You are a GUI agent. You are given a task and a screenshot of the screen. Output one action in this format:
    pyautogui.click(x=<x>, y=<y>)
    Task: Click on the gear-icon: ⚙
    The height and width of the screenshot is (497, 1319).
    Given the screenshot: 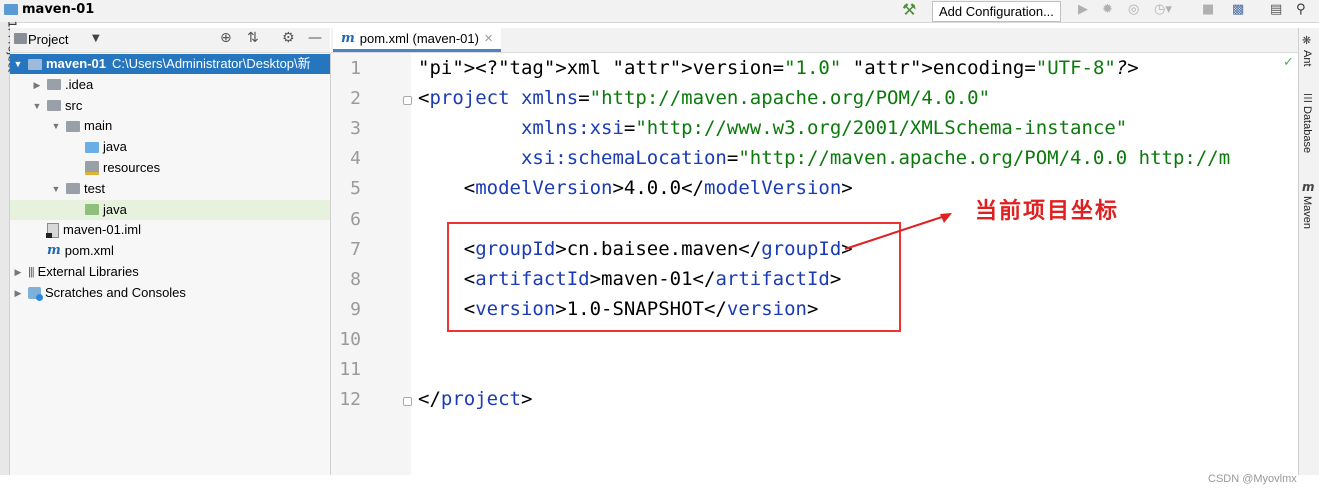 What is the action you would take?
    pyautogui.click(x=288, y=38)
    